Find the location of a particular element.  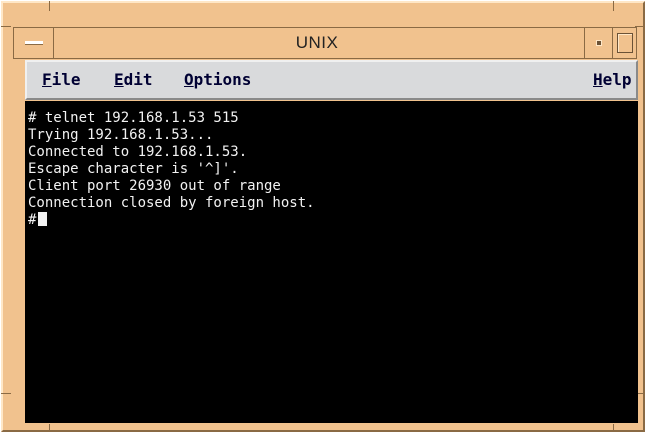

menu-options-label: ptions is located at coordinates (222, 79).